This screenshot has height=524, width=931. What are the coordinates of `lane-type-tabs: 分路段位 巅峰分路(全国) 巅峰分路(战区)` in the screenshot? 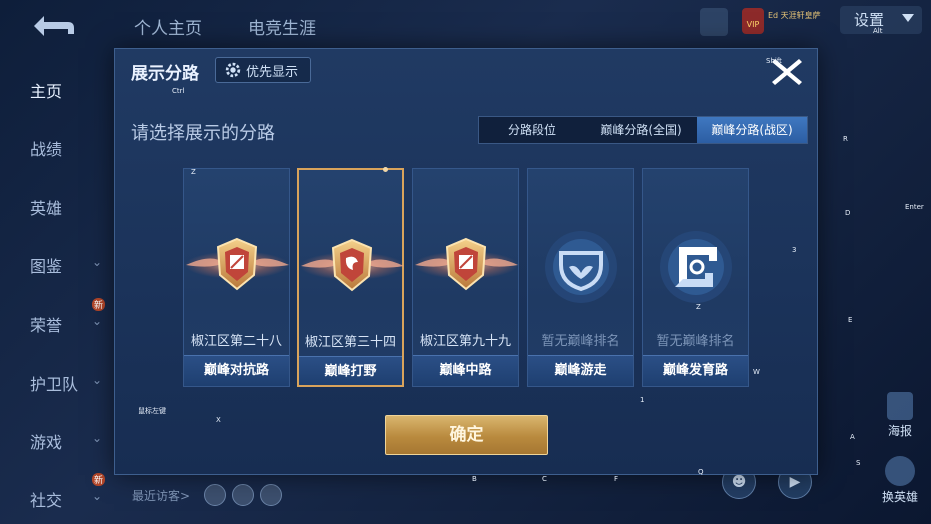 It's located at (643, 130).